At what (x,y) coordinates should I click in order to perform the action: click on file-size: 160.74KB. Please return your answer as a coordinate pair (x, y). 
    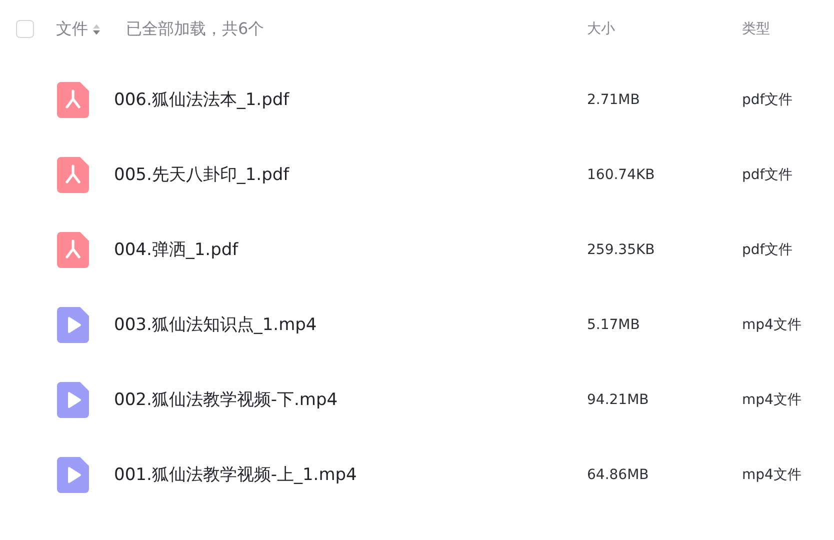
    Looking at the image, I should click on (621, 174).